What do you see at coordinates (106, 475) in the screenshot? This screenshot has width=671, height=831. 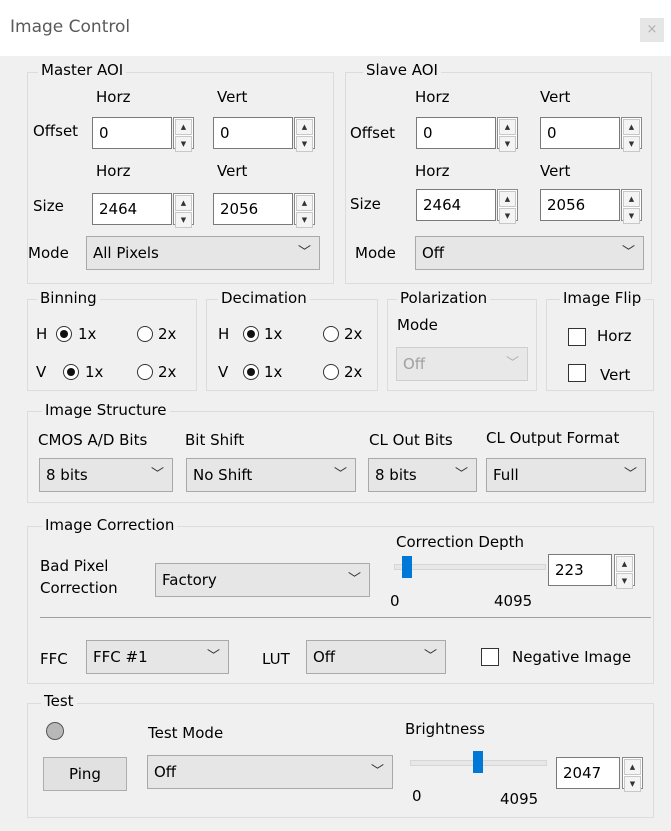 I see `cmos-ad-bits-select: 8 bits ﹀` at bounding box center [106, 475].